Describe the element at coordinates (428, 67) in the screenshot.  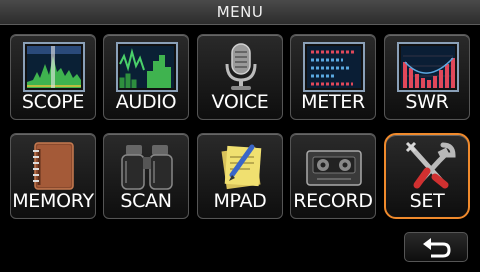
I see `swr-graph-icon` at that location.